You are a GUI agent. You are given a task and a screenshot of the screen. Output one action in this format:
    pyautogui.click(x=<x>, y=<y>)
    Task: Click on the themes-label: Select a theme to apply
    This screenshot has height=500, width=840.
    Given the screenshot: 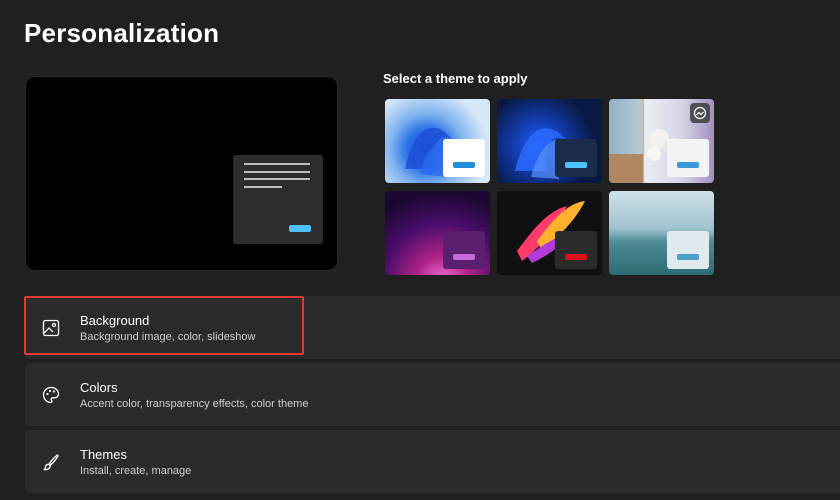 What is the action you would take?
    pyautogui.click(x=455, y=78)
    